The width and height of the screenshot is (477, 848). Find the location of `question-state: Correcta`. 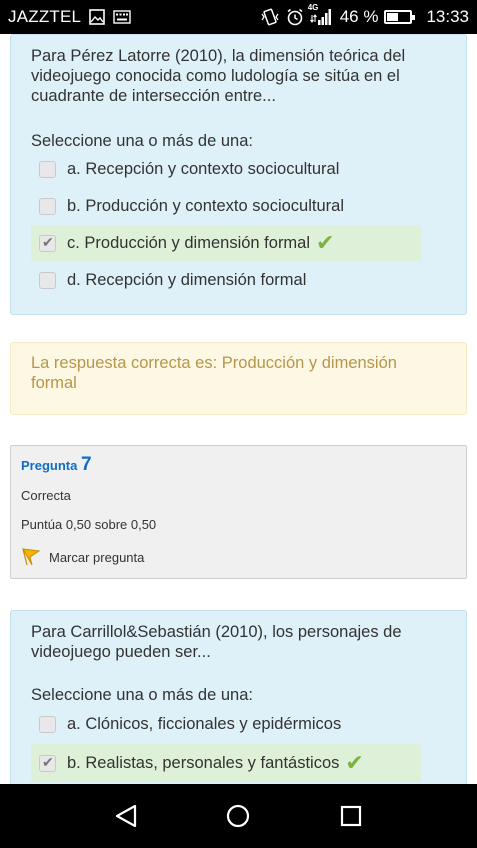

question-state: Correcta is located at coordinates (46, 495).